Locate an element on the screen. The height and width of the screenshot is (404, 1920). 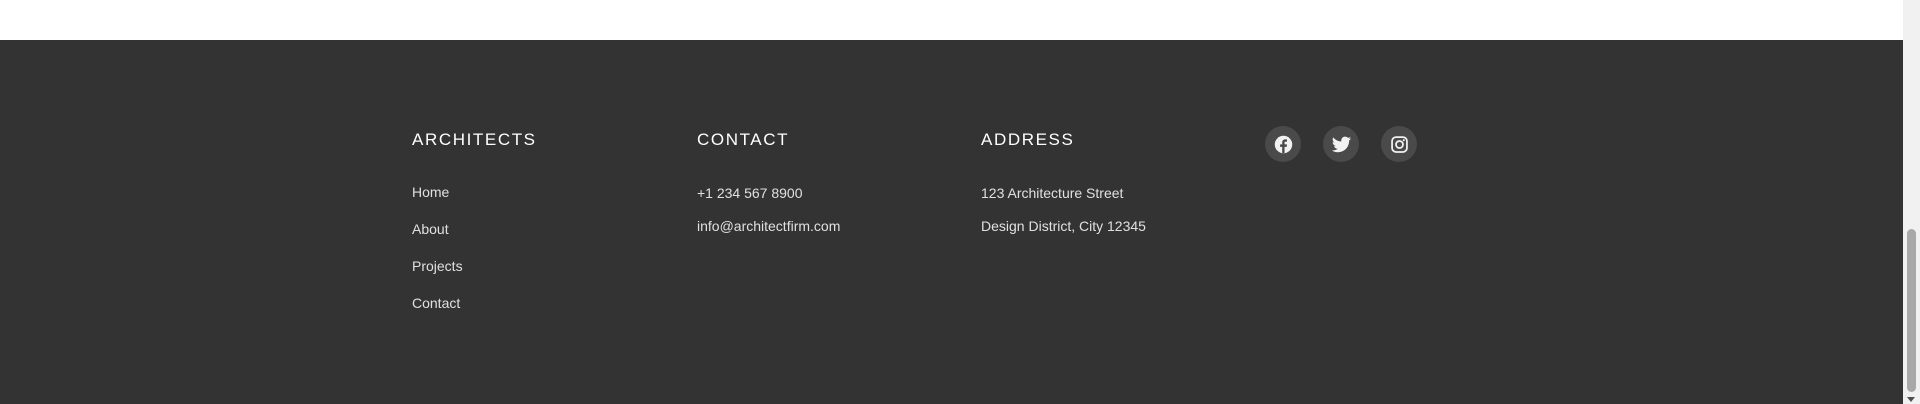
footer-column-architects: ARCHITECTS Home About Projects Contact is located at coordinates (474, 230).